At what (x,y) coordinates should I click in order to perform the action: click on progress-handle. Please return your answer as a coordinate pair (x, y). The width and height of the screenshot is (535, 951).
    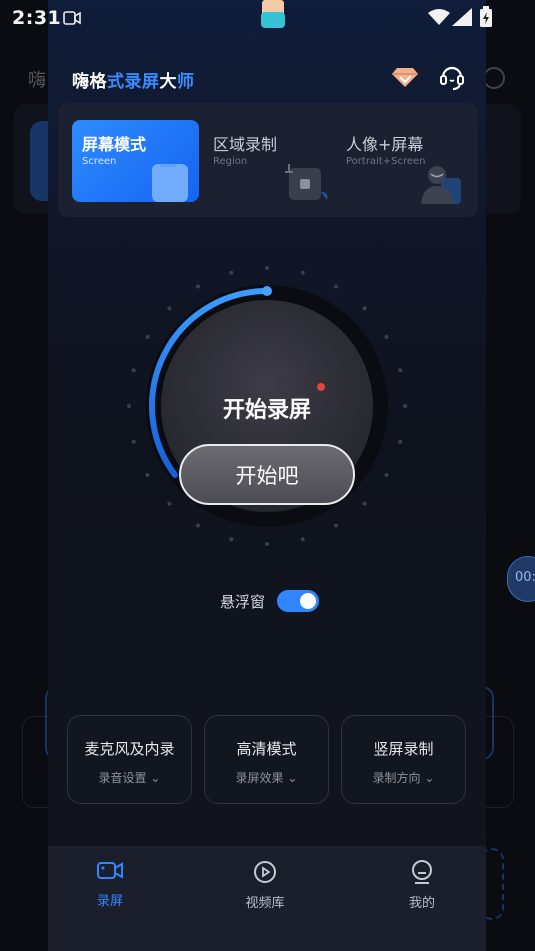
    Looking at the image, I should click on (267, 291).